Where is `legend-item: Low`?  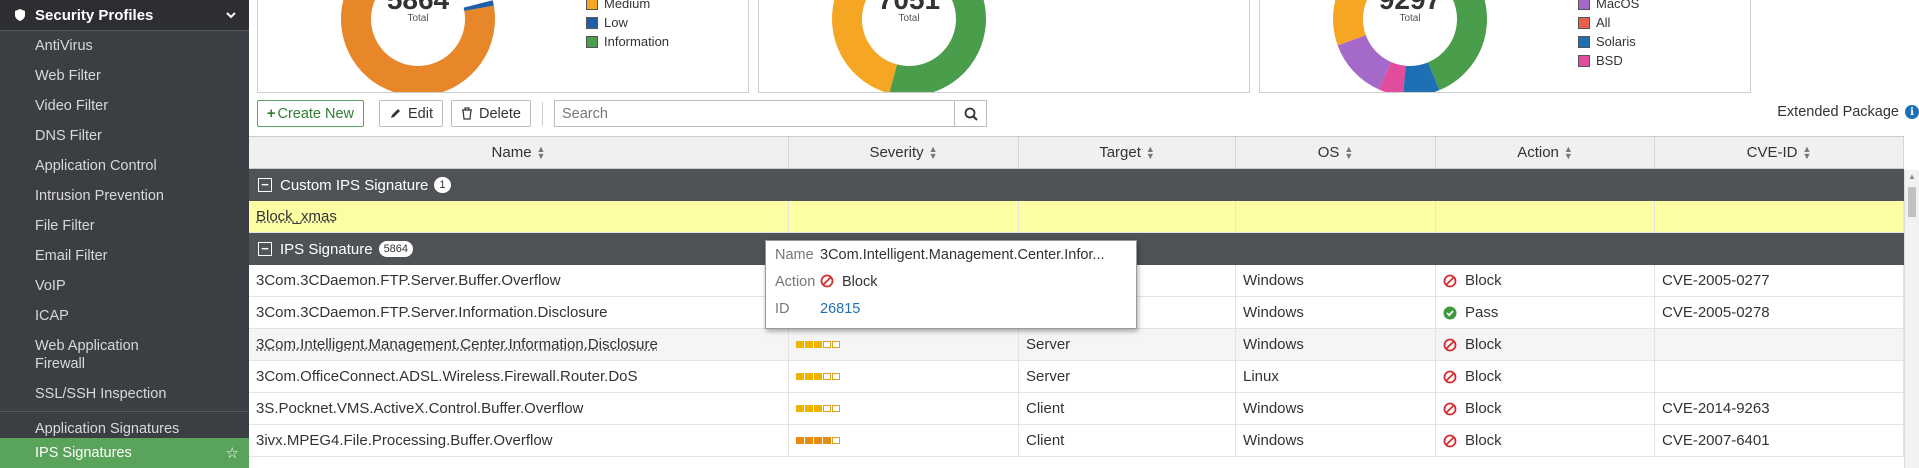
legend-item: Low is located at coordinates (627, 22).